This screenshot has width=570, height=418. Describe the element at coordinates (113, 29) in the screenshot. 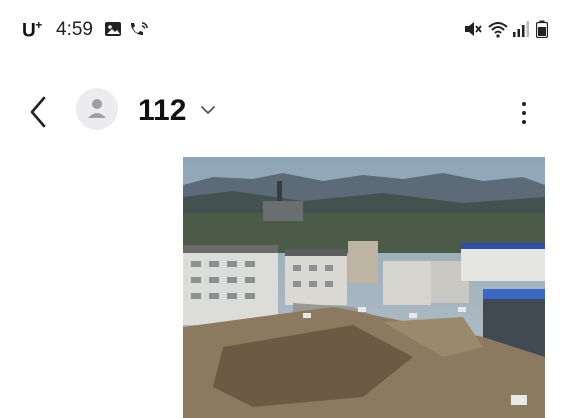

I see `gallery-notification-icon` at that location.